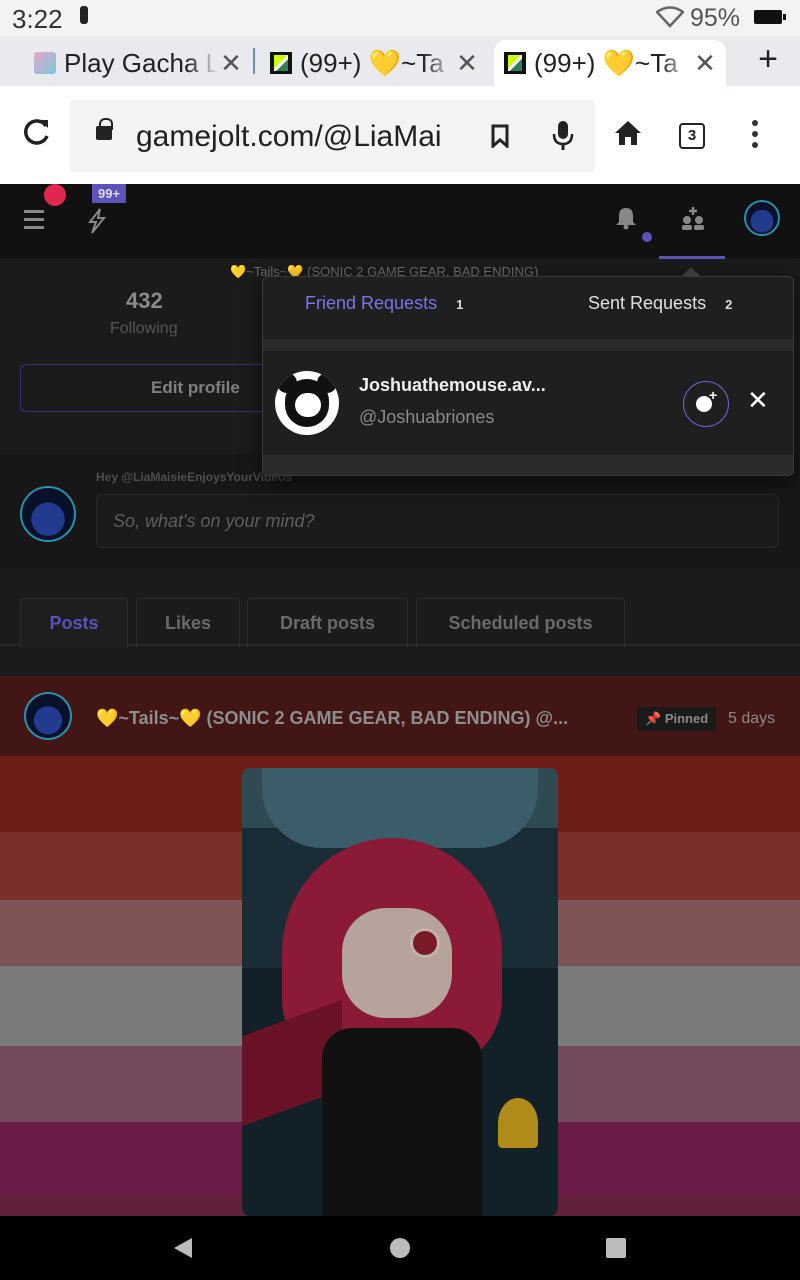 This screenshot has height=1280, width=800. I want to click on tab-switcher-button: 3, so click(692, 136).